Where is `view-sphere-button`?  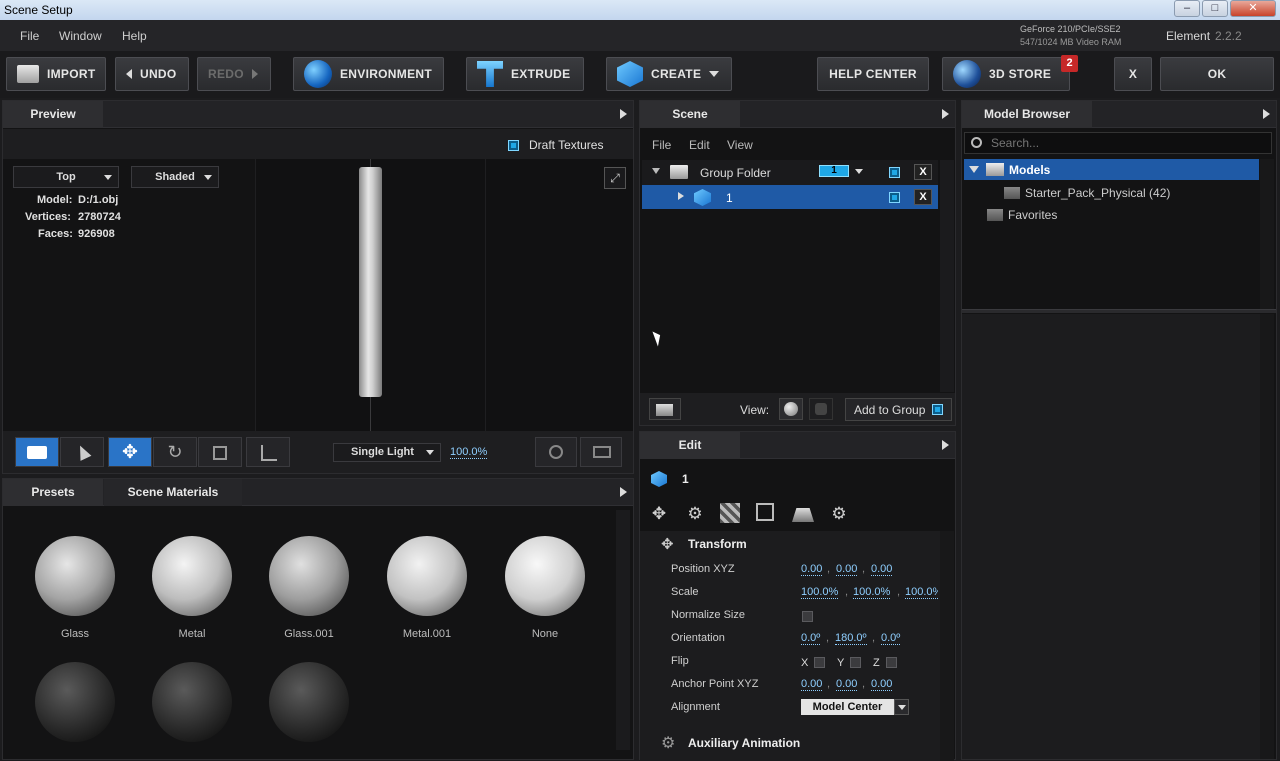
view-sphere-button is located at coordinates (791, 409).